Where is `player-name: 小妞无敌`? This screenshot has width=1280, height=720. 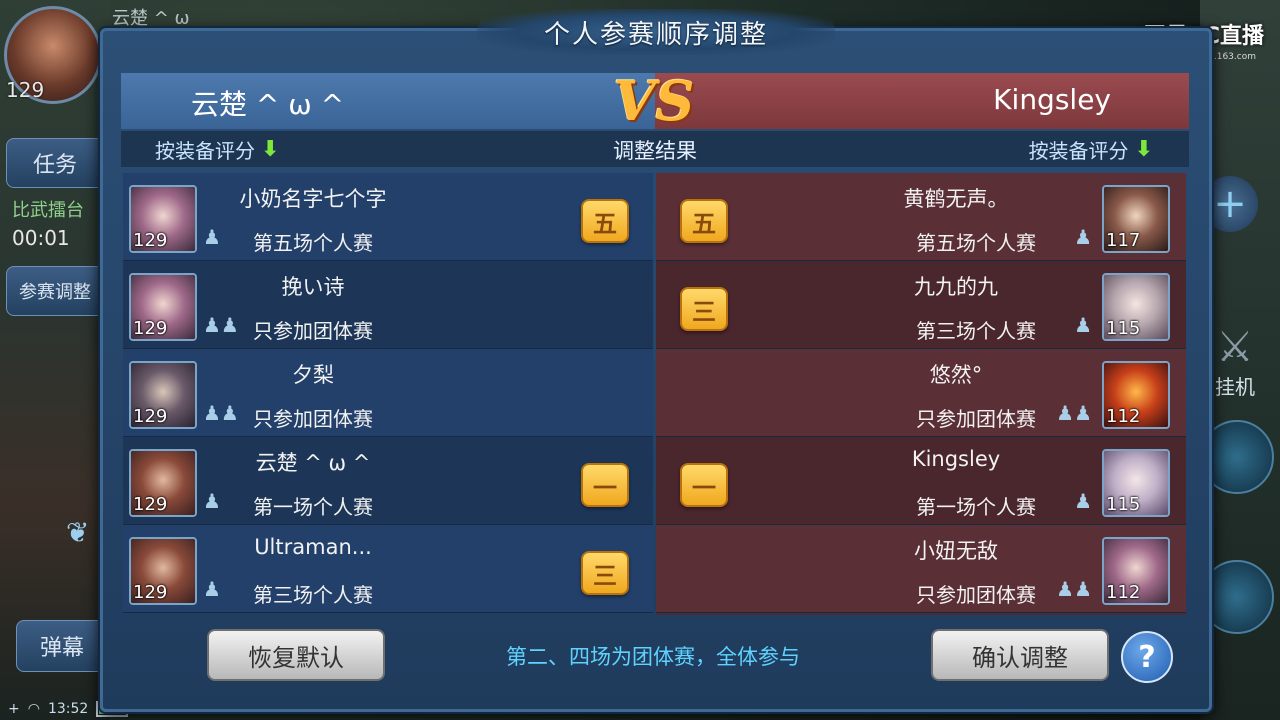 player-name: 小妞无敌 is located at coordinates (956, 551).